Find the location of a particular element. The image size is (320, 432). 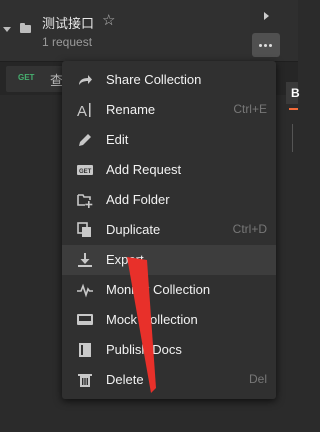

menu-item-rename: A Rename Ctrl+E is located at coordinates (169, 110).